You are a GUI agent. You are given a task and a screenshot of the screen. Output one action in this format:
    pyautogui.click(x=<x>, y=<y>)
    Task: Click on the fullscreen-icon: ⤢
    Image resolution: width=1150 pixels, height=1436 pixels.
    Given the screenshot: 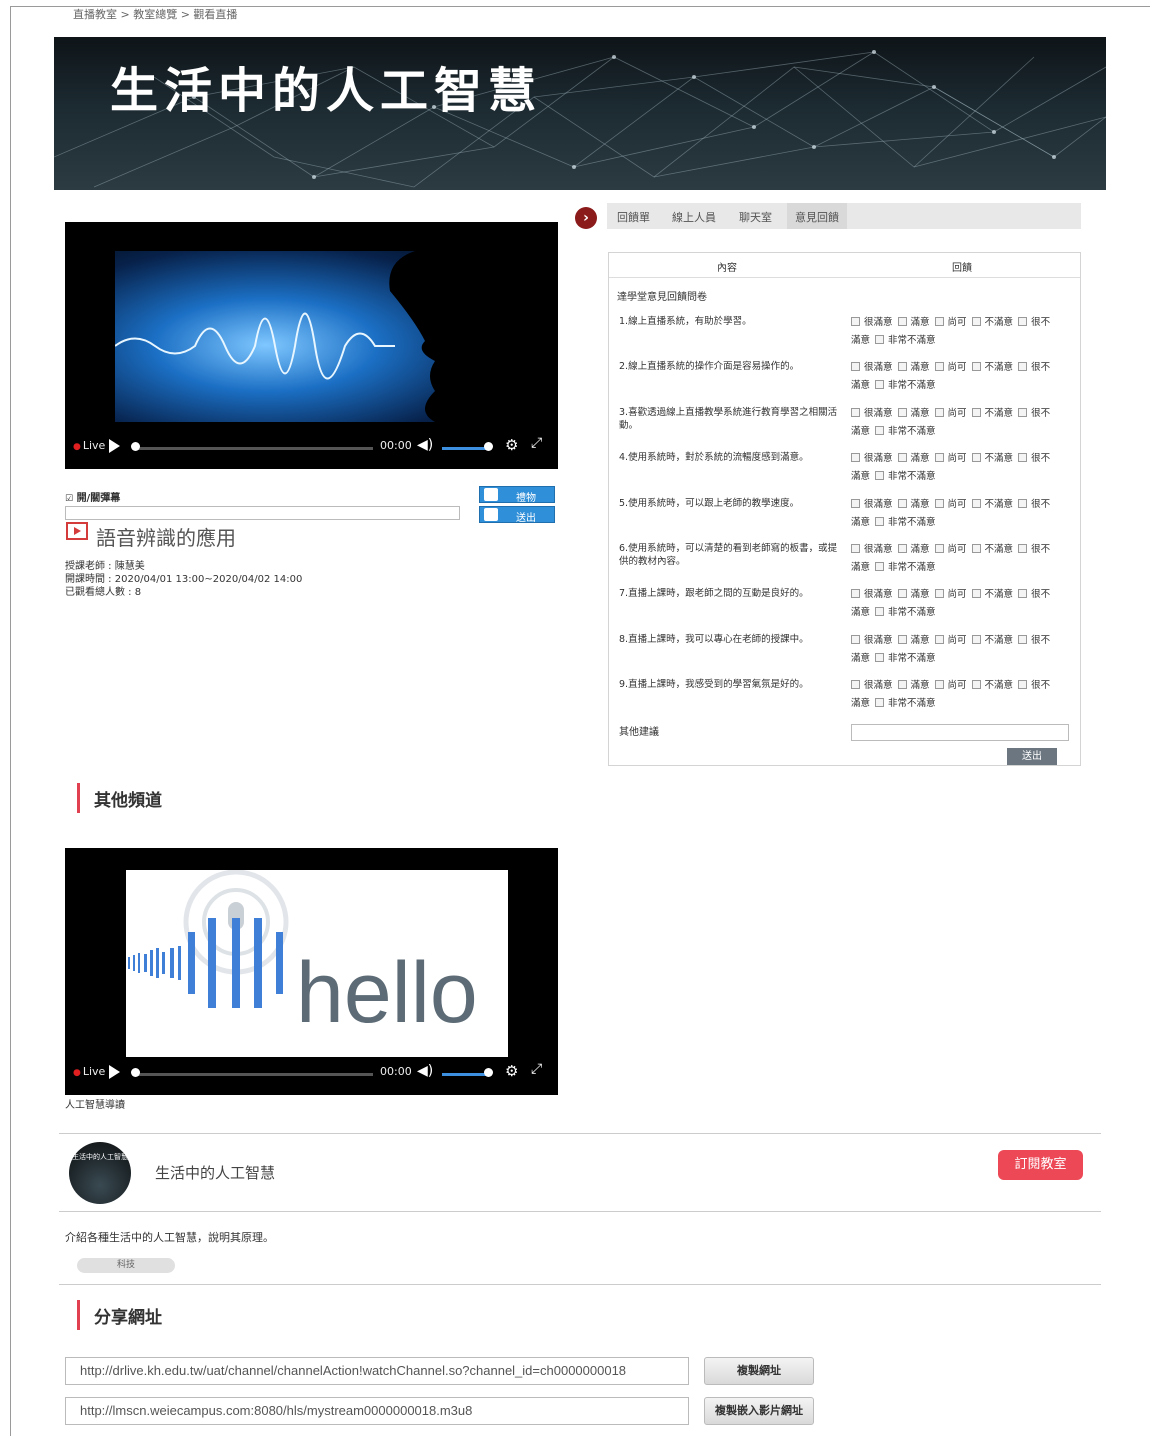 What is the action you would take?
    pyautogui.click(x=536, y=443)
    